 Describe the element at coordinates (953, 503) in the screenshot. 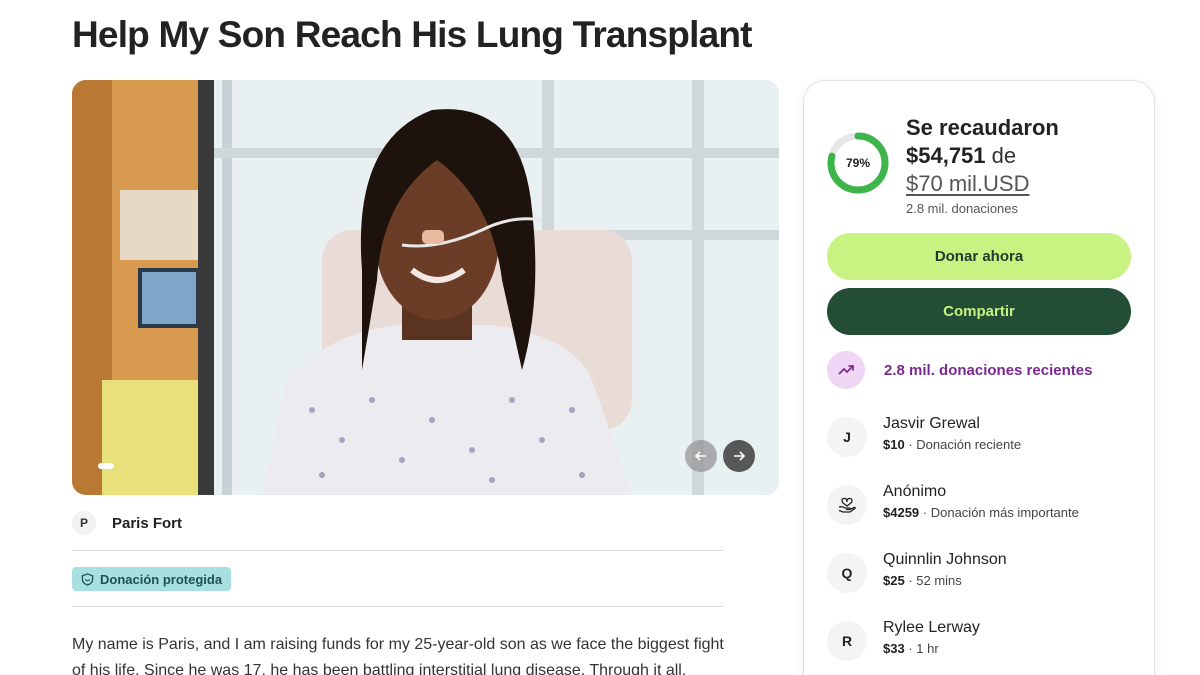

I see `donor-item: Anónimo $4259 · Donación más importante` at that location.